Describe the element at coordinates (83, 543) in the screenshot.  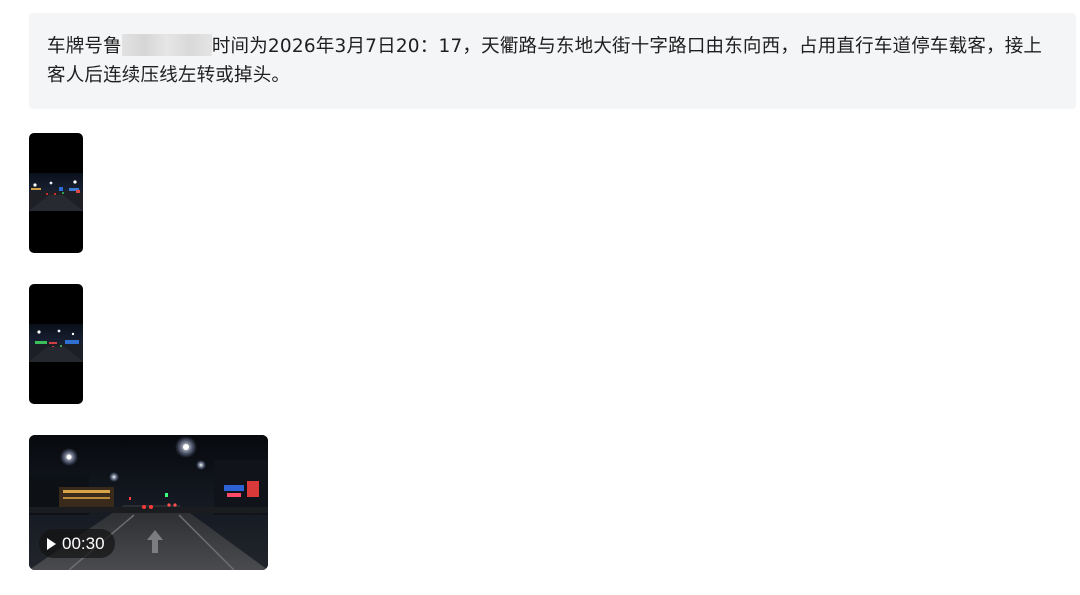
I see `video-duration: 00:30` at that location.